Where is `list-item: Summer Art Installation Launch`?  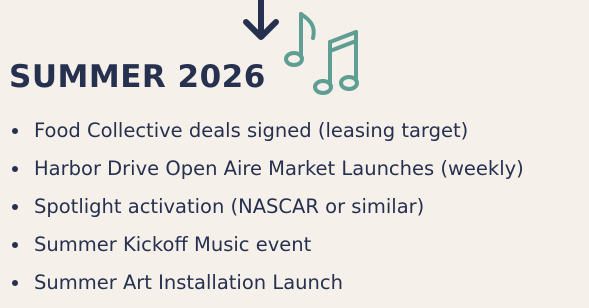
list-item: Summer Art Installation Launch is located at coordinates (268, 289).